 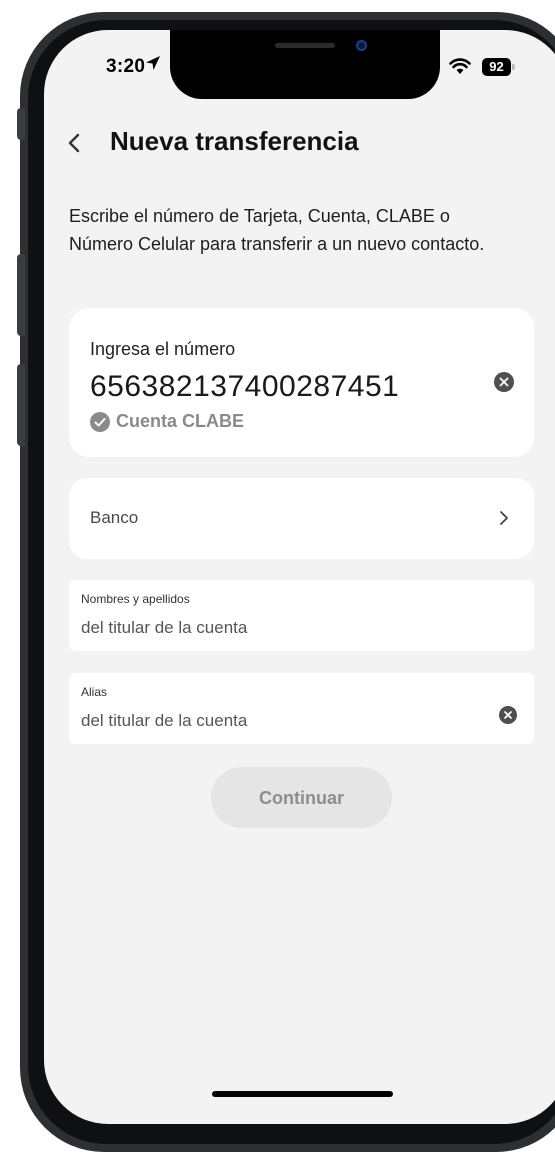 What do you see at coordinates (361, 45) in the screenshot?
I see `camera-icon` at bounding box center [361, 45].